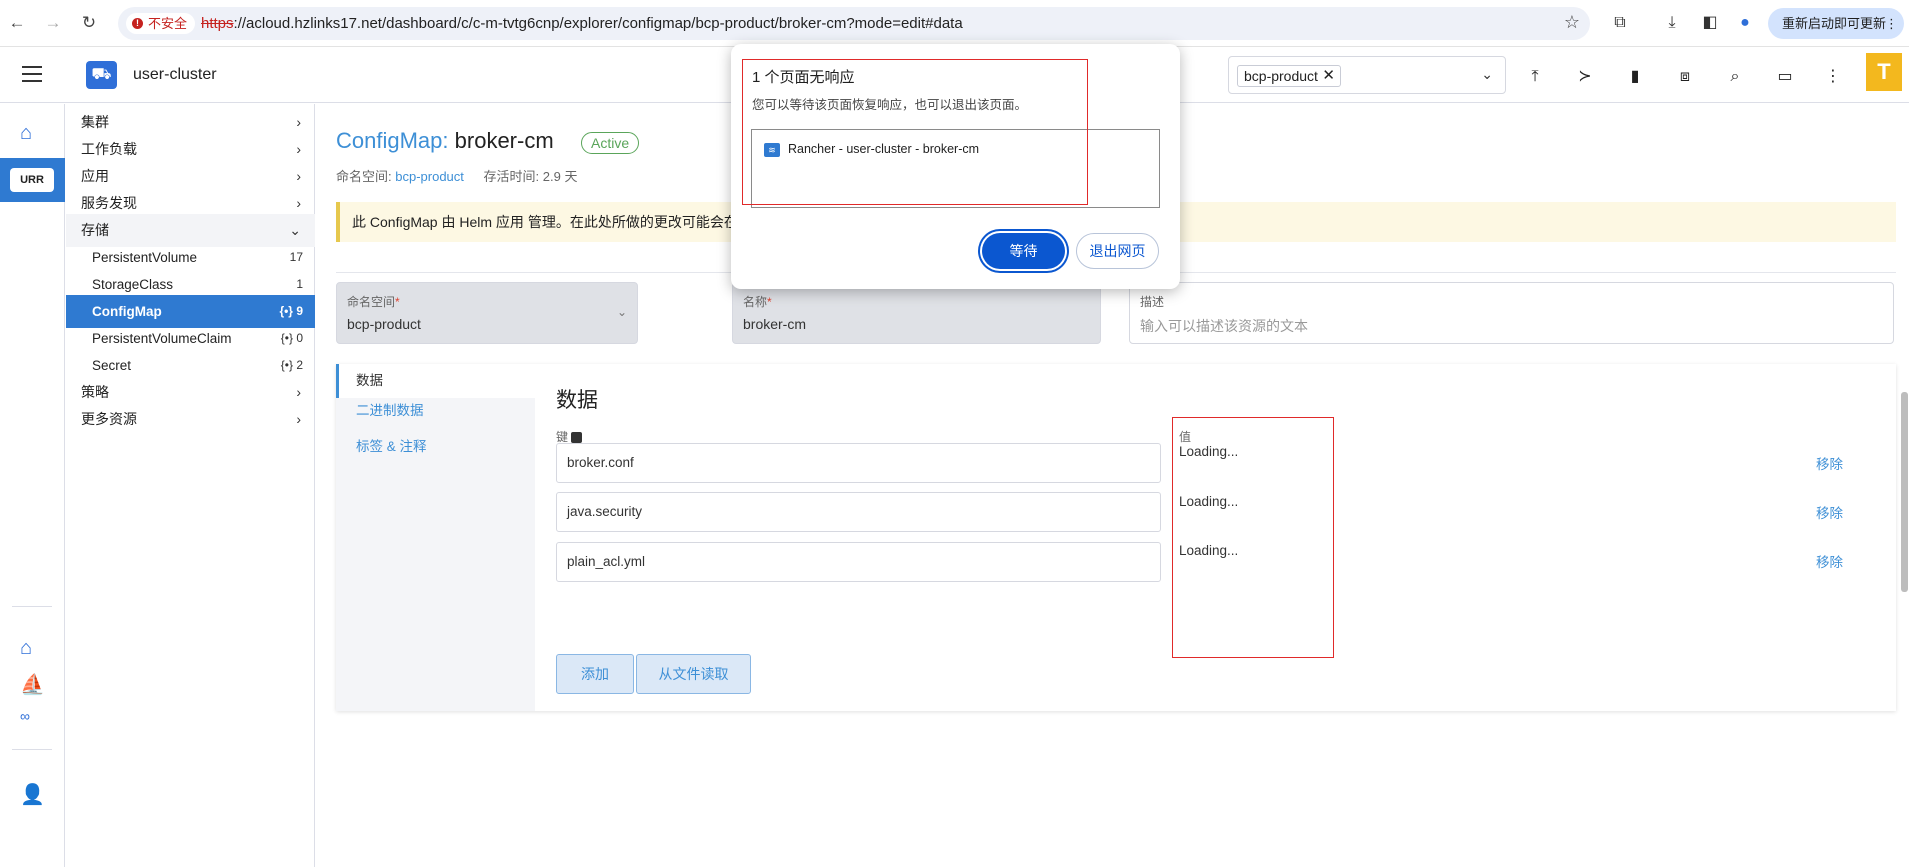  What do you see at coordinates (1585, 77) in the screenshot?
I see `shell-icon: ≻` at bounding box center [1585, 77].